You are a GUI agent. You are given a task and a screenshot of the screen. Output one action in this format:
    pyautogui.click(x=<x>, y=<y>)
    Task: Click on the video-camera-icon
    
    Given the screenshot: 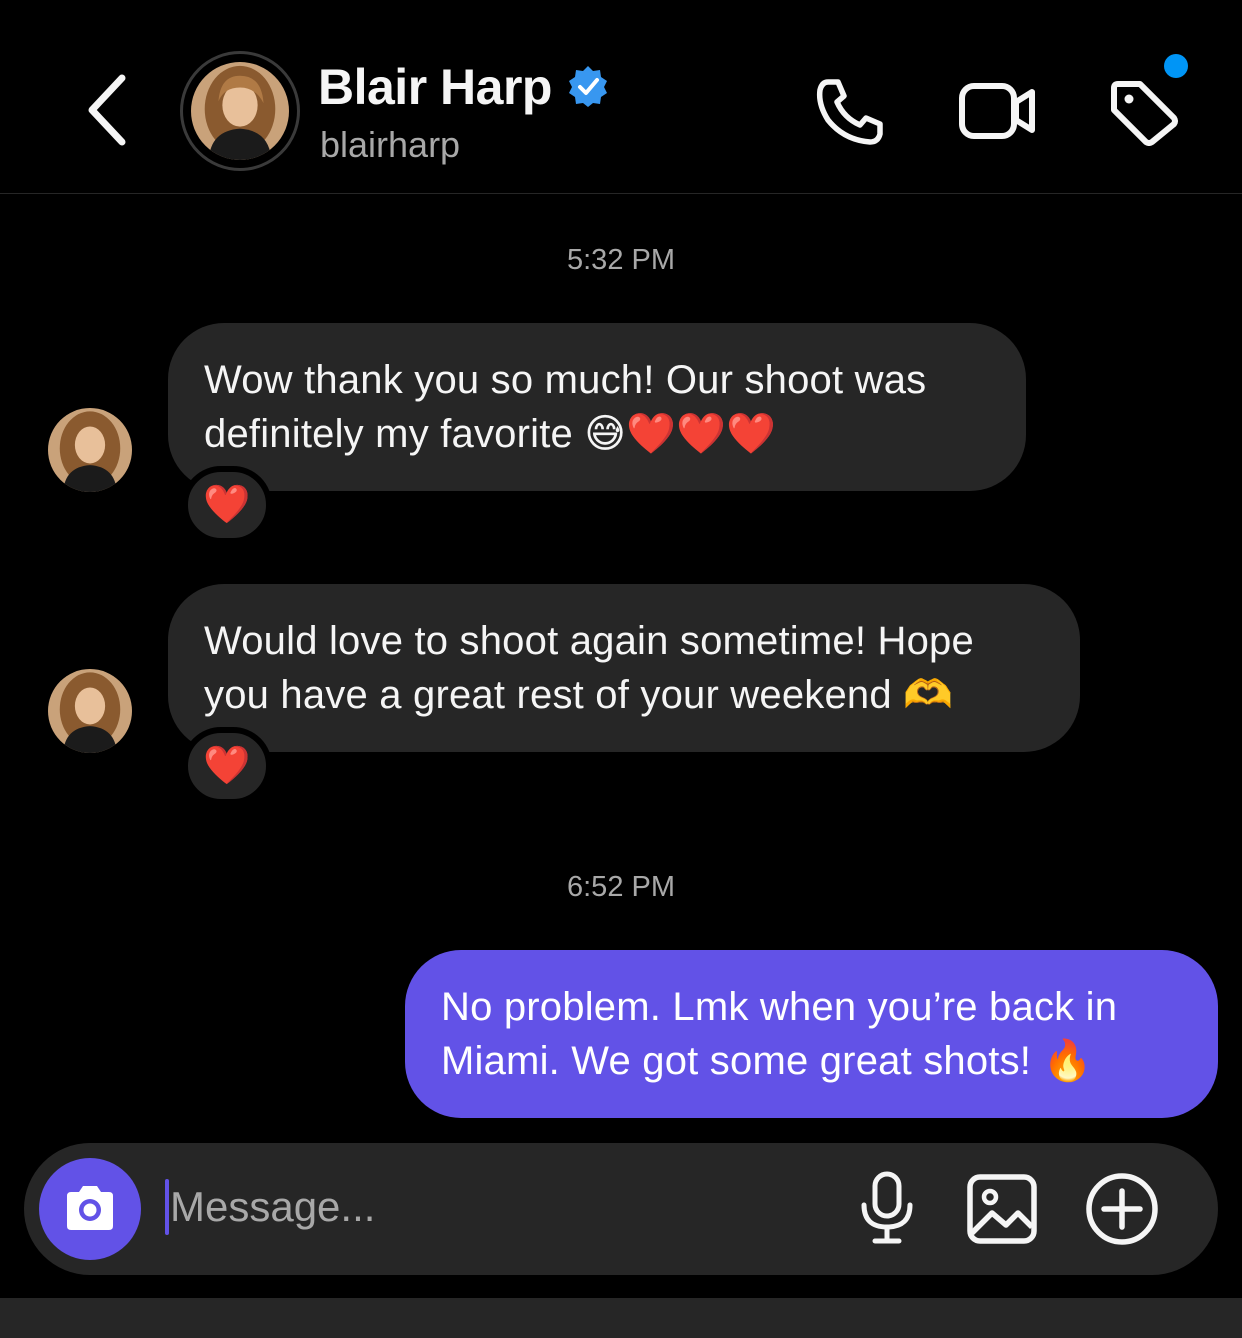 What is the action you would take?
    pyautogui.click(x=997, y=111)
    